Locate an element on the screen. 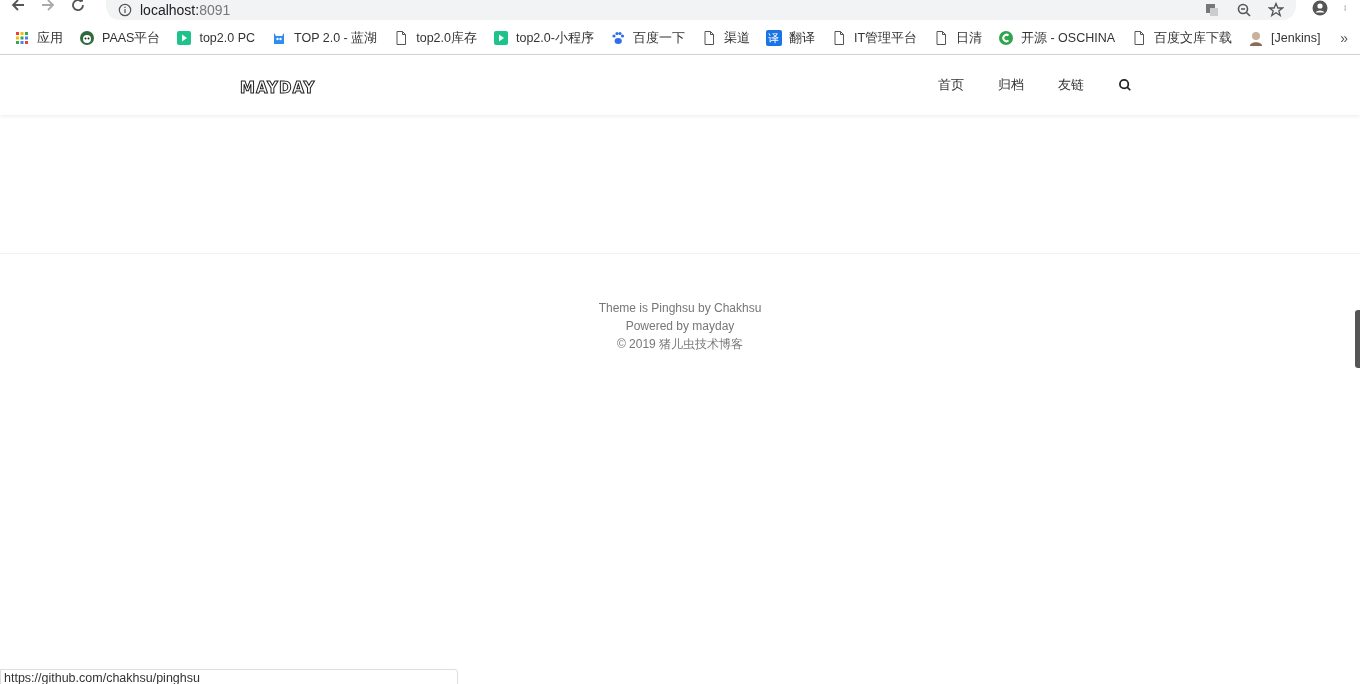  bookmark-label: 百度文库下载 is located at coordinates (1193, 38).